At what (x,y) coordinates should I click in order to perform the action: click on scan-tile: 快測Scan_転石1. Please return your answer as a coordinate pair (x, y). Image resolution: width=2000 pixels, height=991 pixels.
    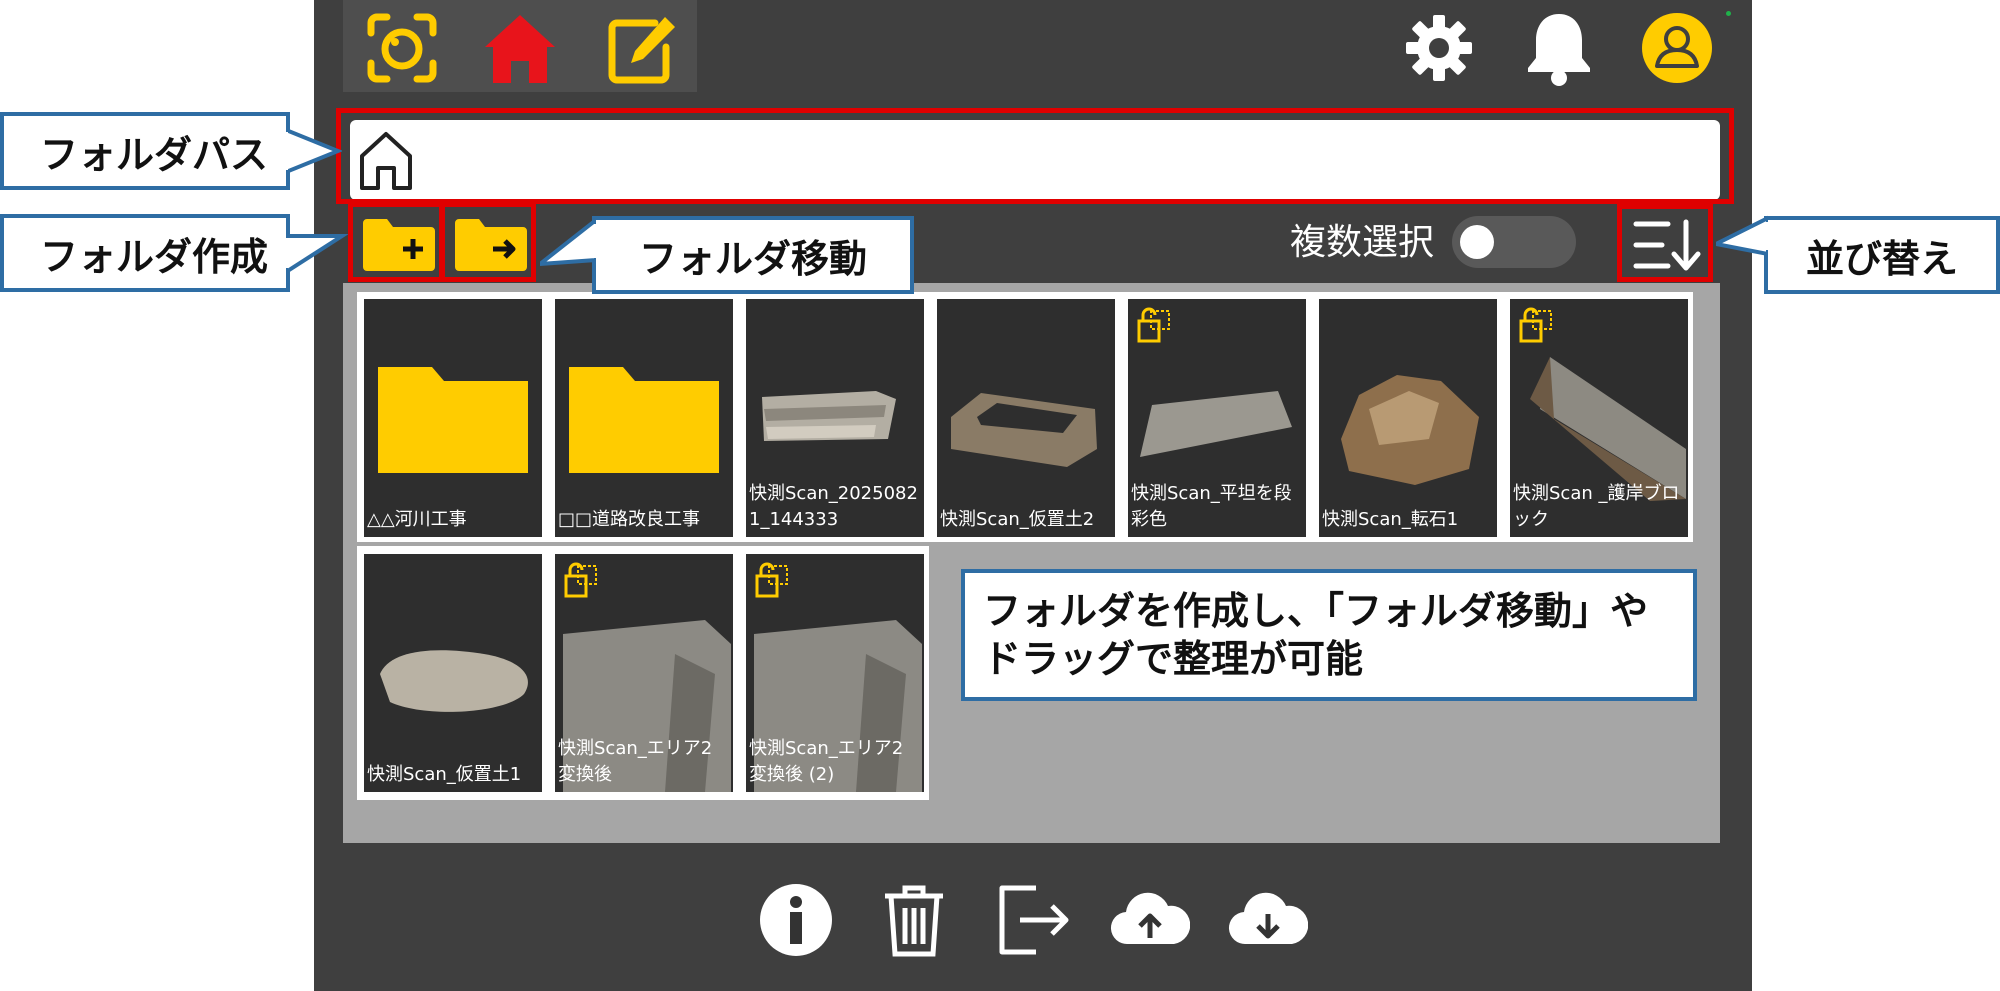
    Looking at the image, I should click on (1408, 418).